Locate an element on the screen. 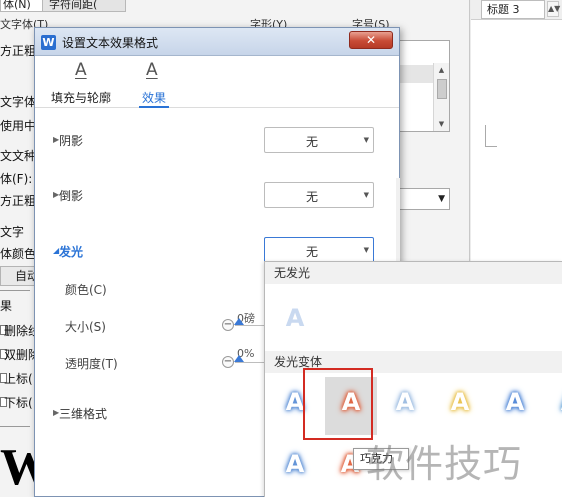  no-glow-header: 无发光 is located at coordinates (413, 273).